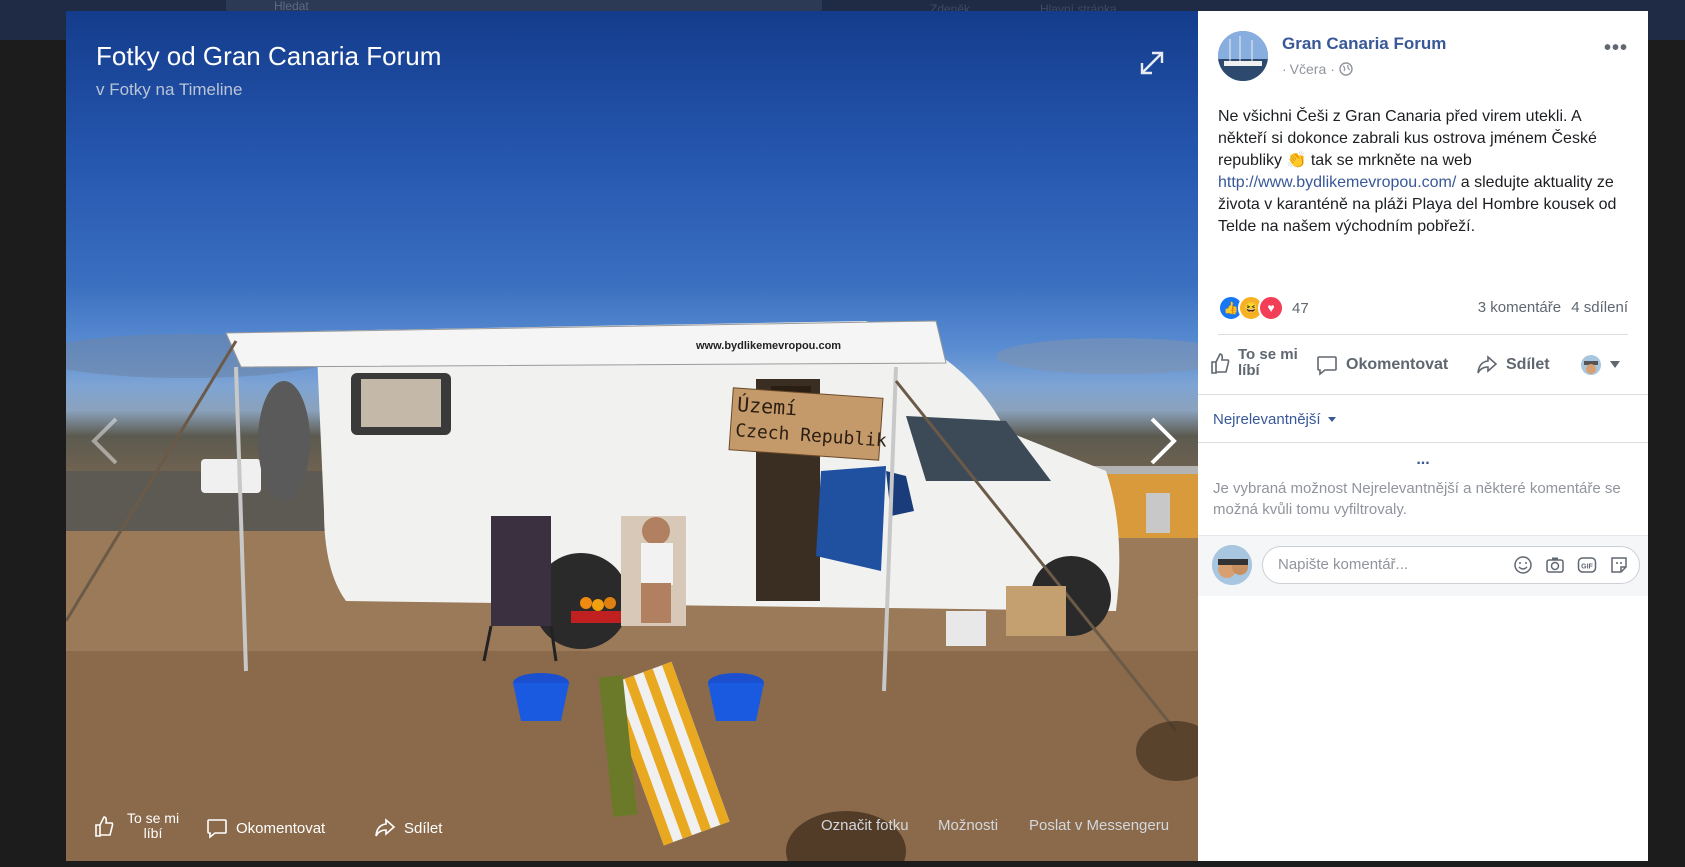 The height and width of the screenshot is (867, 1685). Describe the element at coordinates (767, 406) in the screenshot. I see `sign-text-line1: Území` at that location.